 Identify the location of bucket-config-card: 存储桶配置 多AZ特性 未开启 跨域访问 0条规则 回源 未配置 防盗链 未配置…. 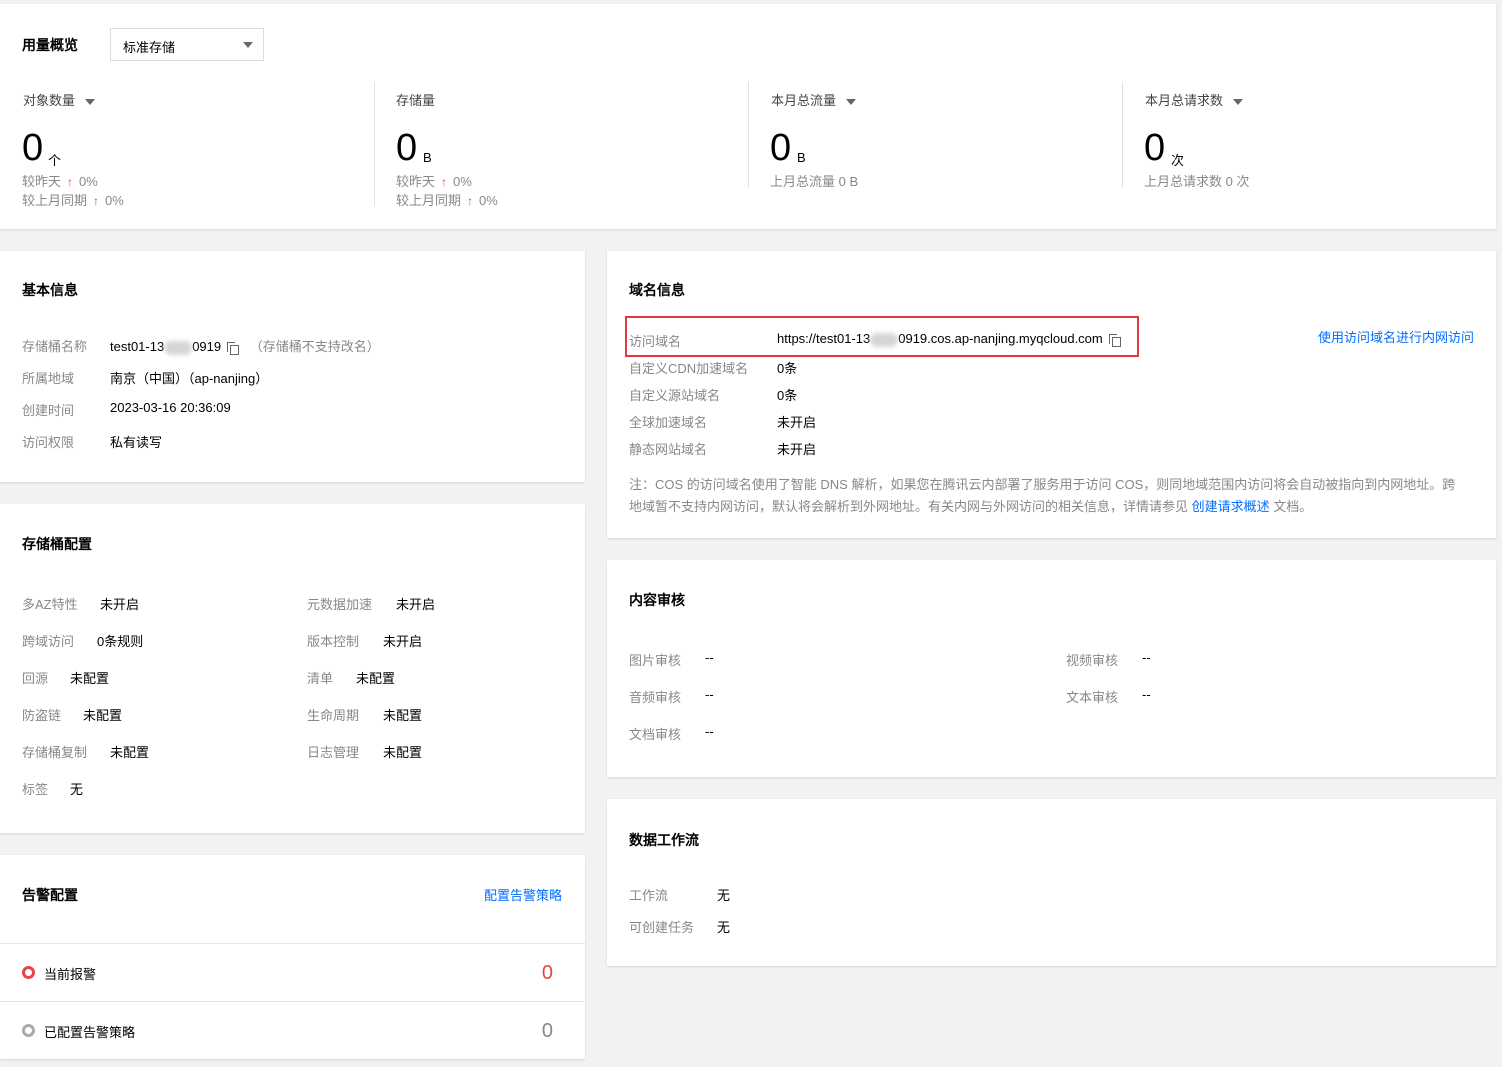
(292, 668).